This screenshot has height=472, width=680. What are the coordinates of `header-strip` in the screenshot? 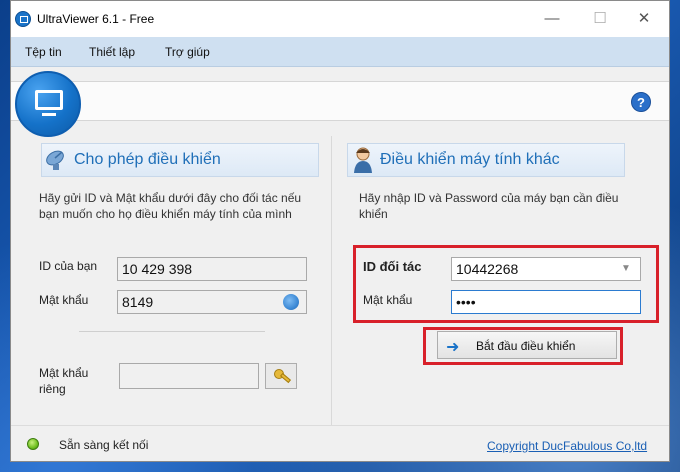 It's located at (340, 101).